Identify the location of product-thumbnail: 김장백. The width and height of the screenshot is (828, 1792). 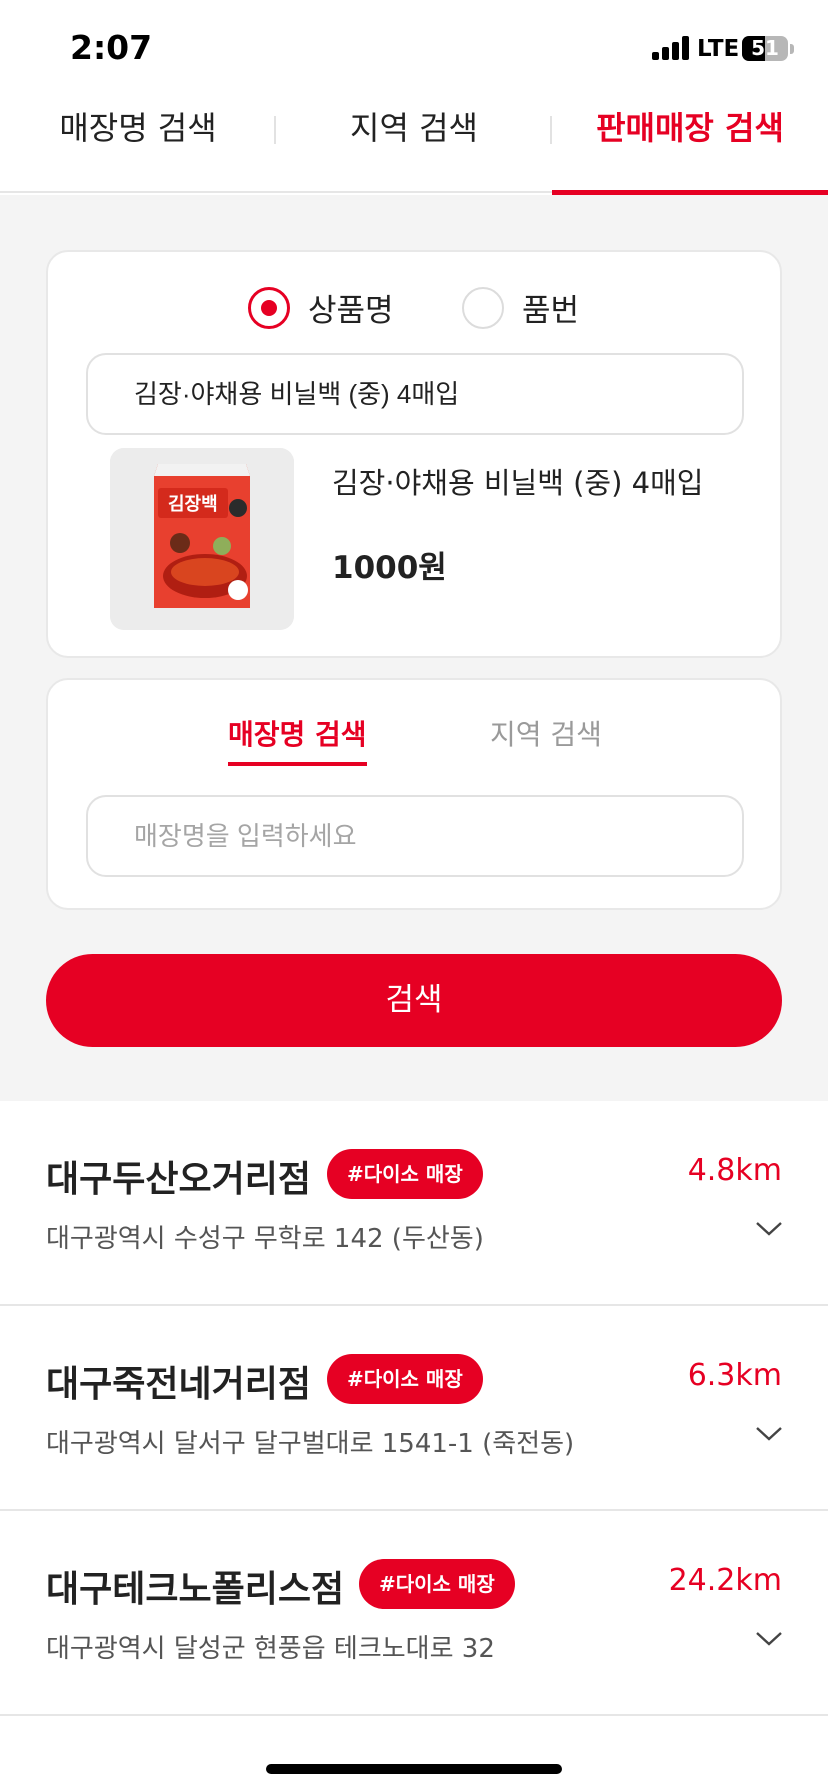
(202, 539).